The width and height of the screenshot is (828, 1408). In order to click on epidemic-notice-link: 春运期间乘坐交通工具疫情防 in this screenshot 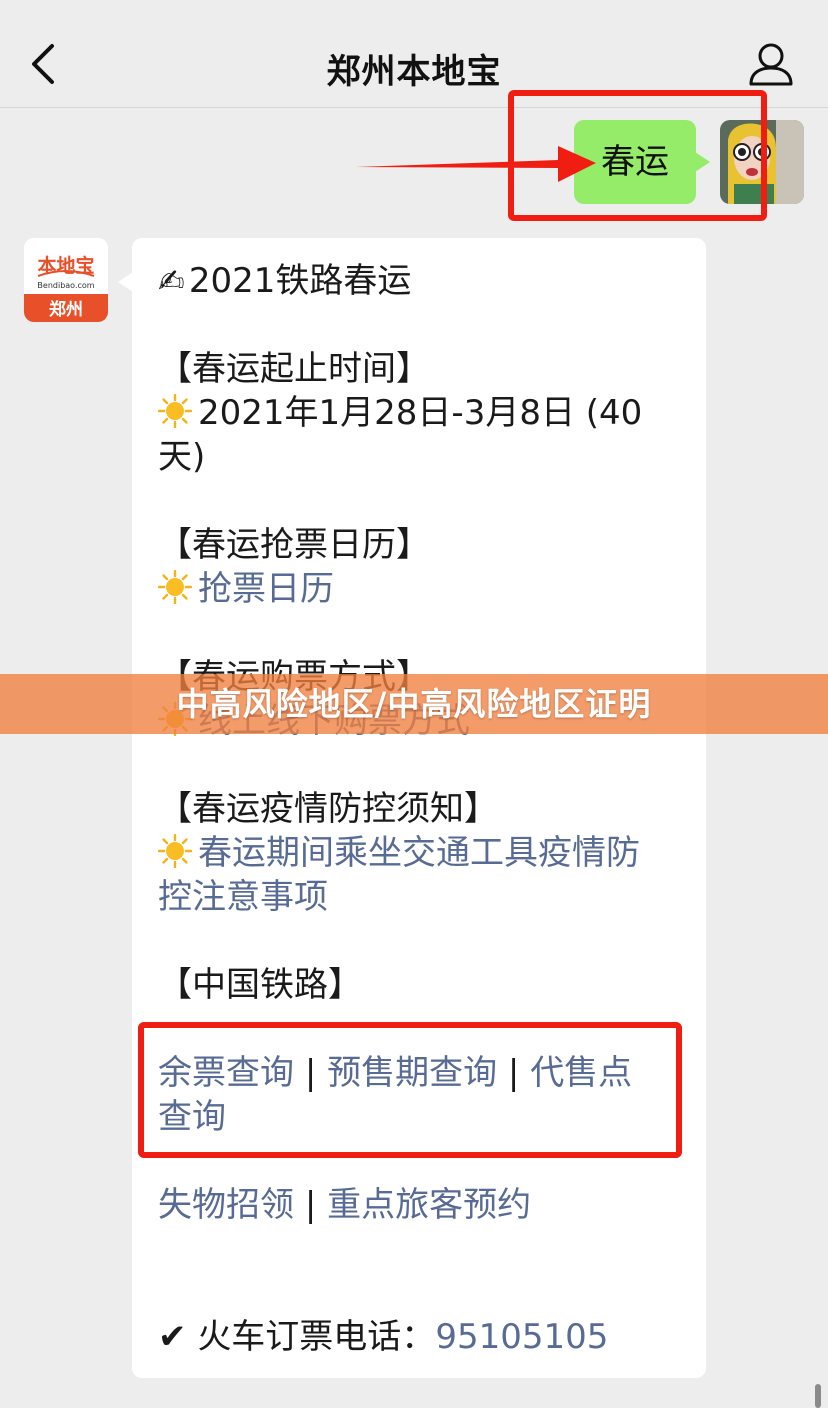, I will do `click(419, 853)`.